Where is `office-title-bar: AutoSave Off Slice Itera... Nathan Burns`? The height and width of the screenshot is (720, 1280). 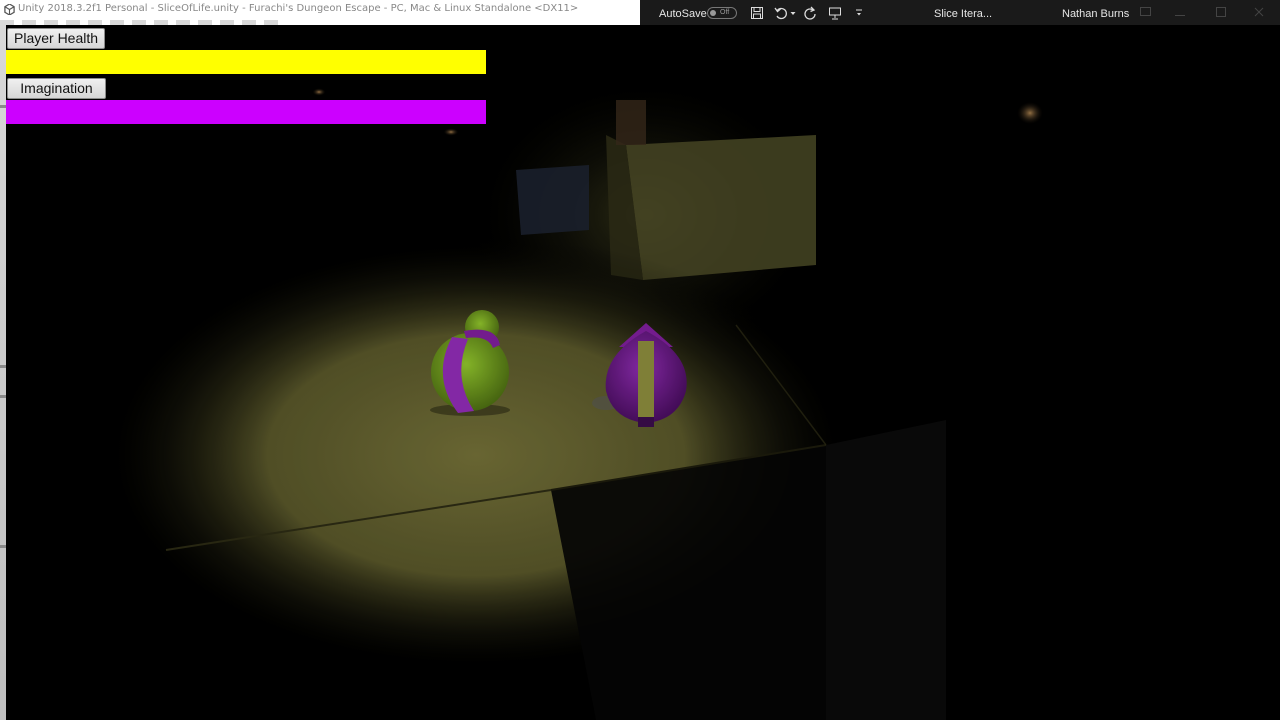
office-title-bar: AutoSave Off Slice Itera... Nathan Burns is located at coordinates (960, 12).